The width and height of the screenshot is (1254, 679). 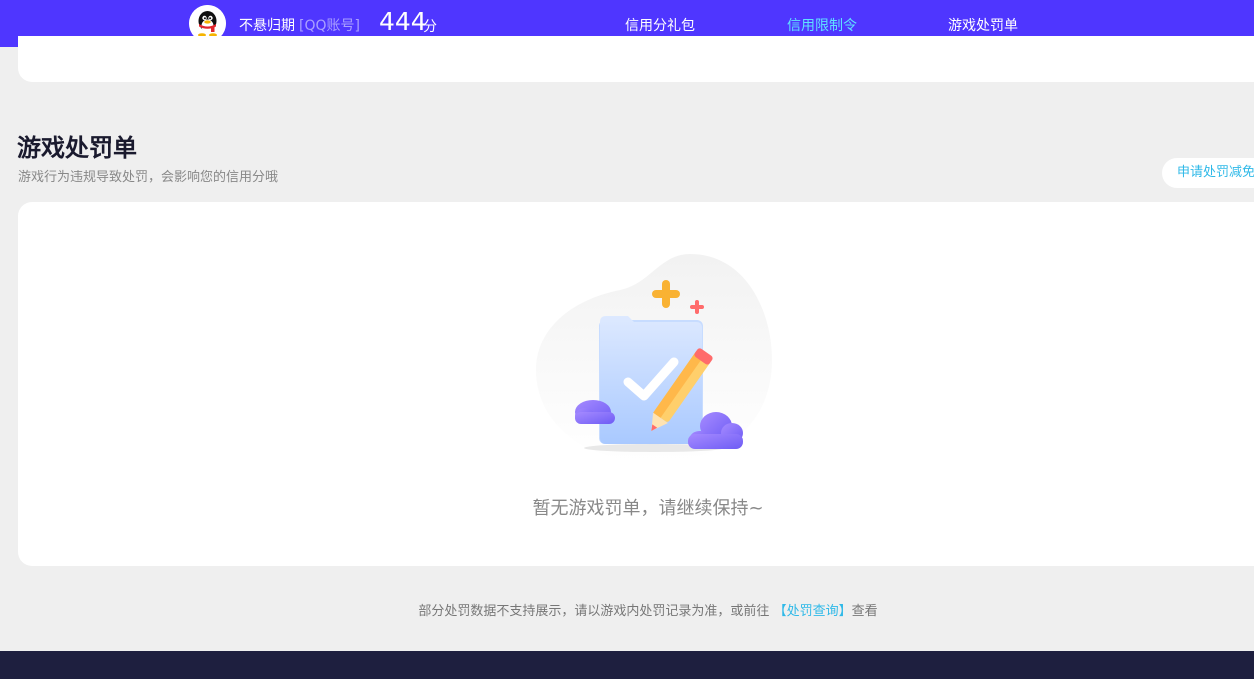 I want to click on credit-score-unit: 分, so click(x=430, y=27).